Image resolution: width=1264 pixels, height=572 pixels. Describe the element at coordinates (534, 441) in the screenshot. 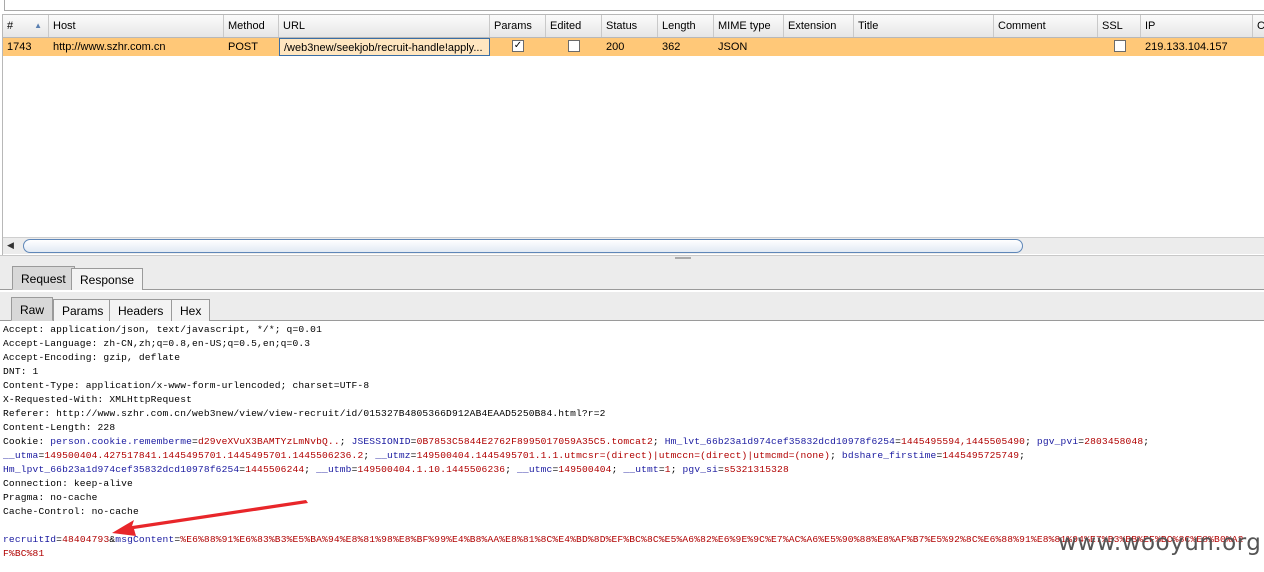

I see `cookie-value: 0B7853C5844E2762F8995017059A35C5.tomcat2` at that location.